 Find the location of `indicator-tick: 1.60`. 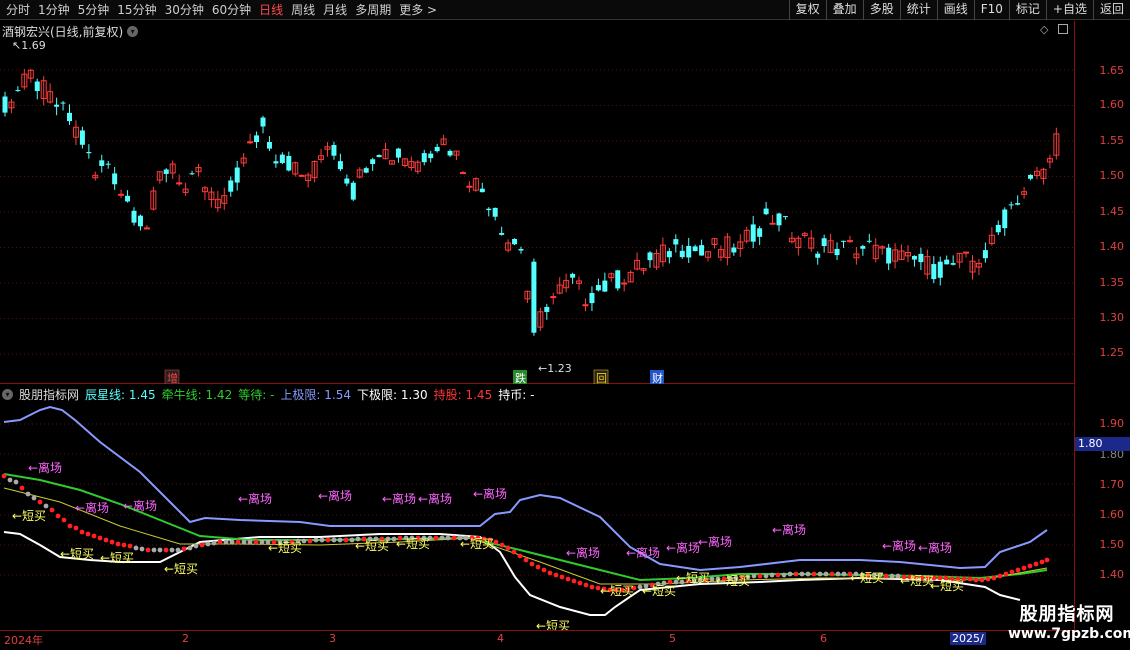

indicator-tick: 1.60 is located at coordinates (1112, 514).